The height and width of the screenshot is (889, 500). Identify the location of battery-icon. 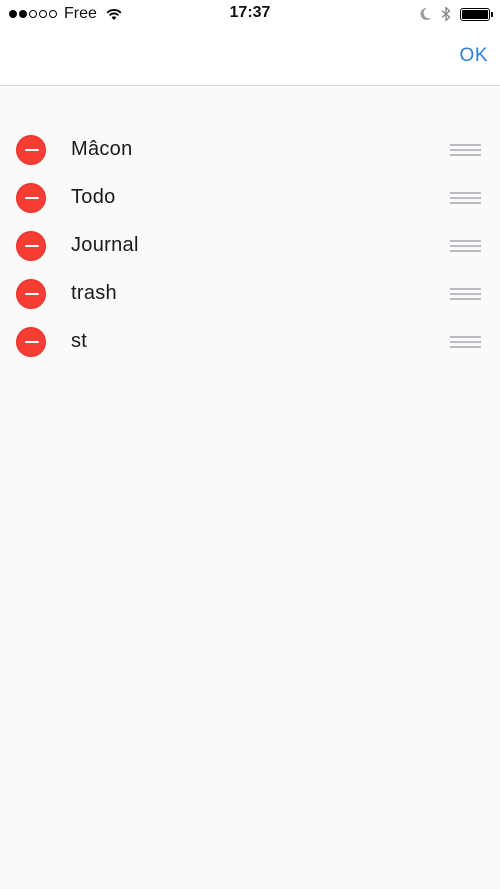
(476, 14).